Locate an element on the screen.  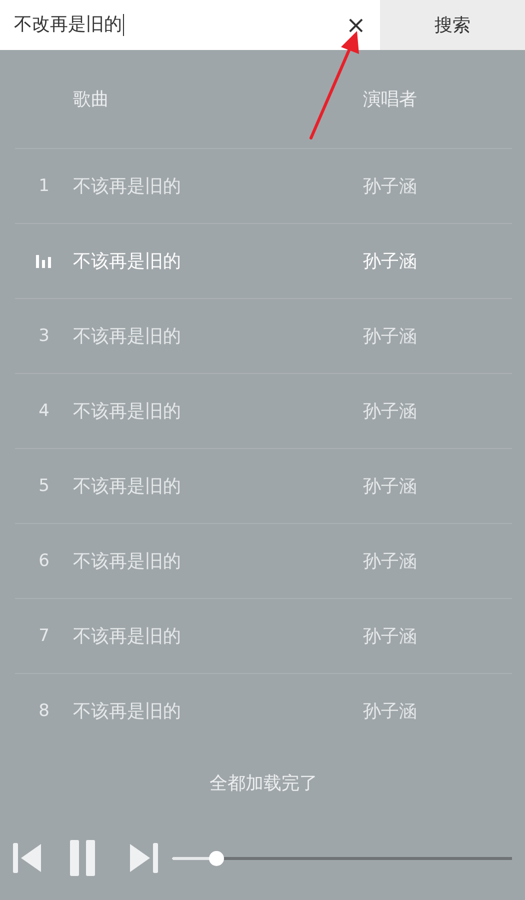
row-number: 1 is located at coordinates (44, 186).